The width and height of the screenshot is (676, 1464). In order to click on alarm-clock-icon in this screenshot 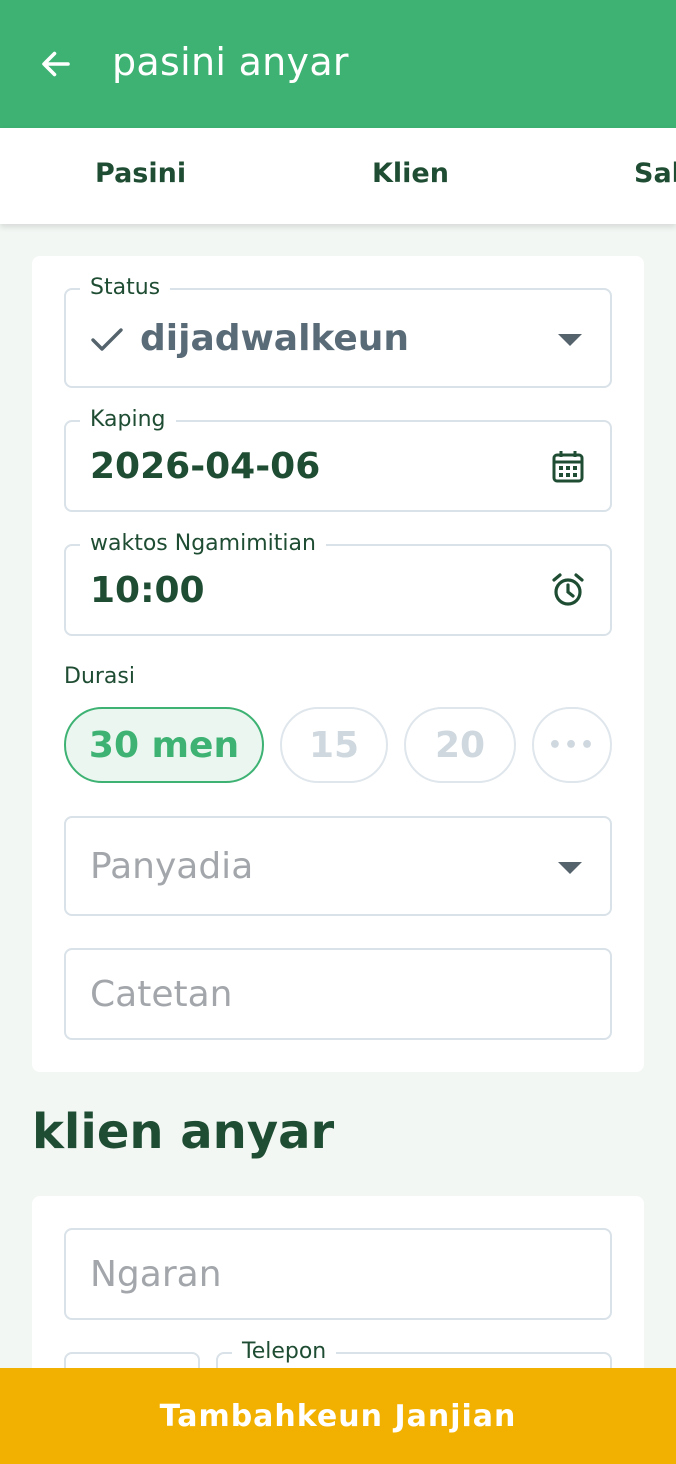, I will do `click(568, 590)`.